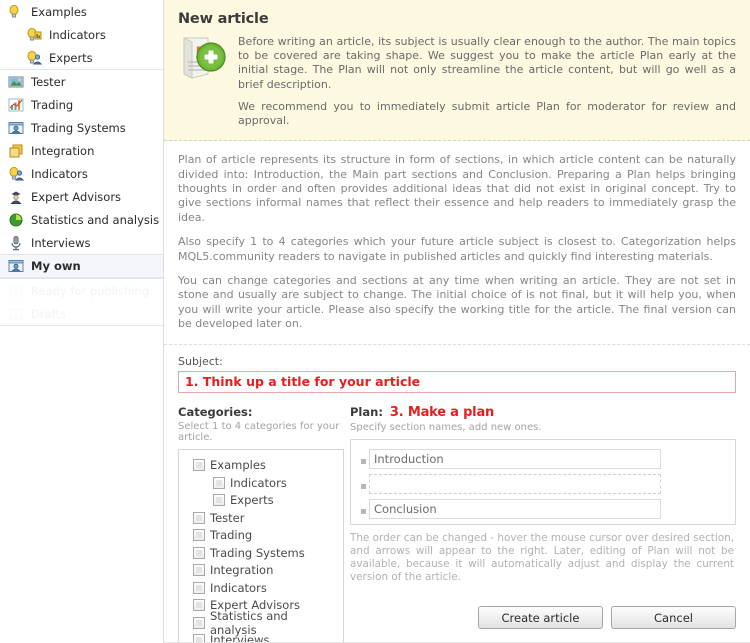 The height and width of the screenshot is (643, 750). Describe the element at coordinates (78, 127) in the screenshot. I see `sidebar-item-label: Trading Systems` at that location.